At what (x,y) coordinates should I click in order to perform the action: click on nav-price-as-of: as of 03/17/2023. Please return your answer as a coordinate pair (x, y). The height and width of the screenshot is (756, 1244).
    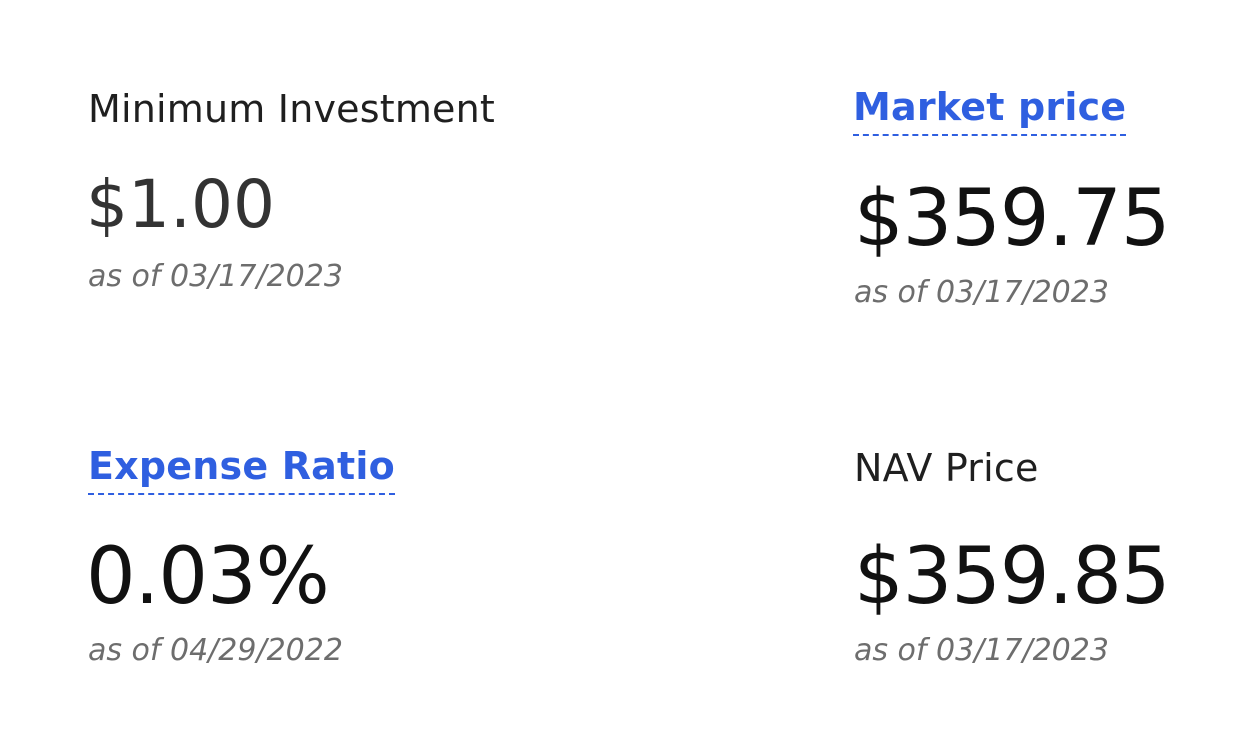
    Looking at the image, I should click on (981, 650).